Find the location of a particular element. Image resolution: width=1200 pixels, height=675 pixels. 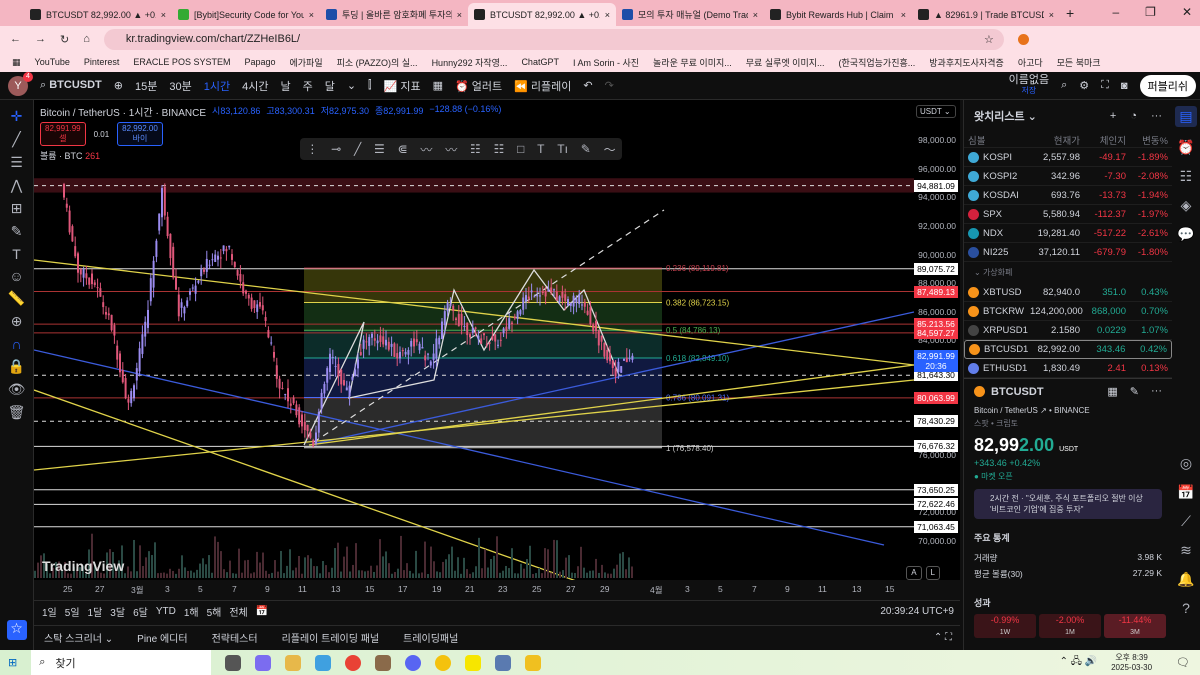

lock-drawings-icon: 🔒 is located at coordinates (16, 366).